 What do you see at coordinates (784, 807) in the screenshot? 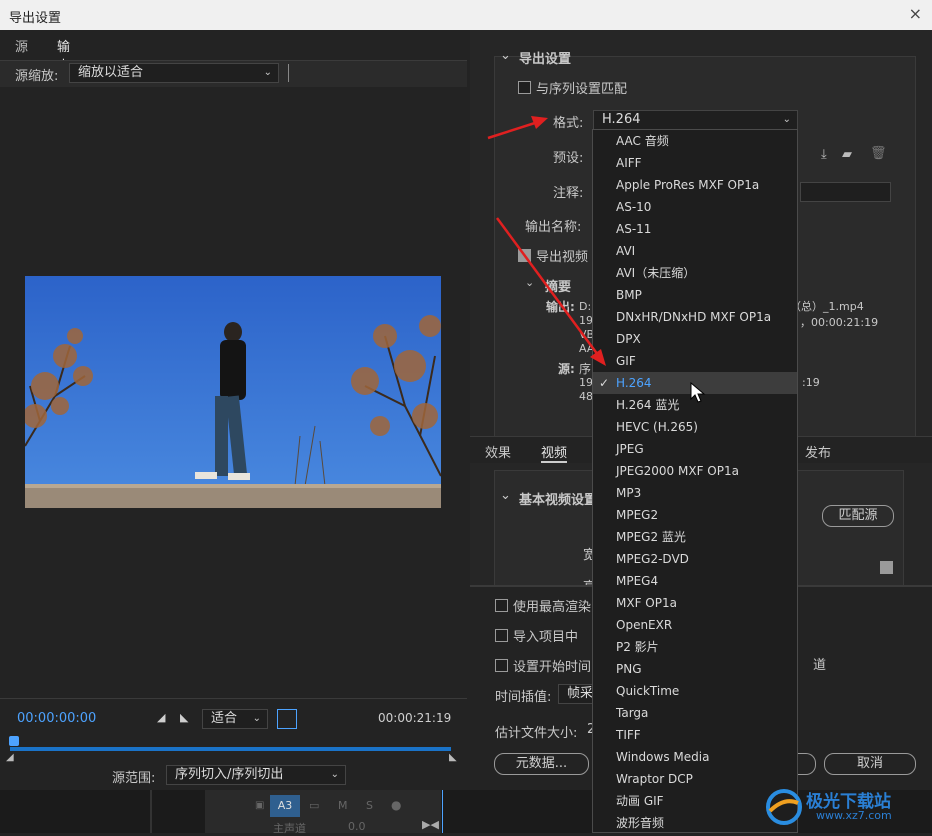
I see `watermark-logo-icon` at bounding box center [784, 807].